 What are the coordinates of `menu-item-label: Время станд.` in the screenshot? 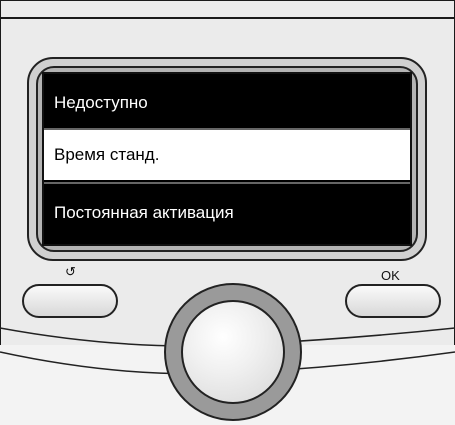 It's located at (107, 154).